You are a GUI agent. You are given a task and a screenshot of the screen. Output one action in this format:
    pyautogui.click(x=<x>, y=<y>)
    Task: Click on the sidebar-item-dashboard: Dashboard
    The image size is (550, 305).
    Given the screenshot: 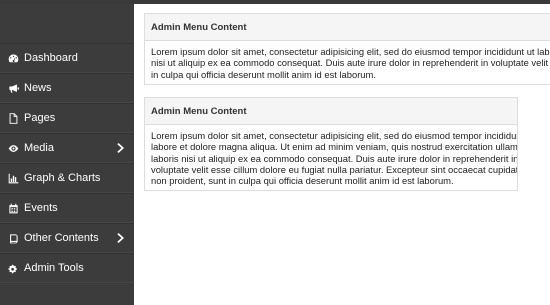 What is the action you would take?
    pyautogui.click(x=67, y=58)
    